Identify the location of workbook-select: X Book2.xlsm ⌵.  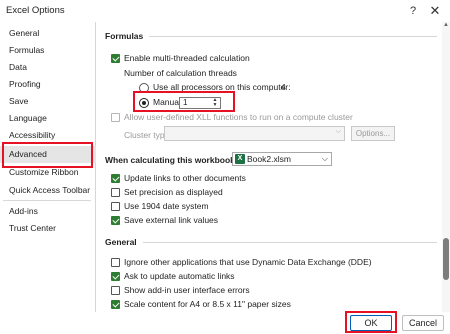
(282, 159).